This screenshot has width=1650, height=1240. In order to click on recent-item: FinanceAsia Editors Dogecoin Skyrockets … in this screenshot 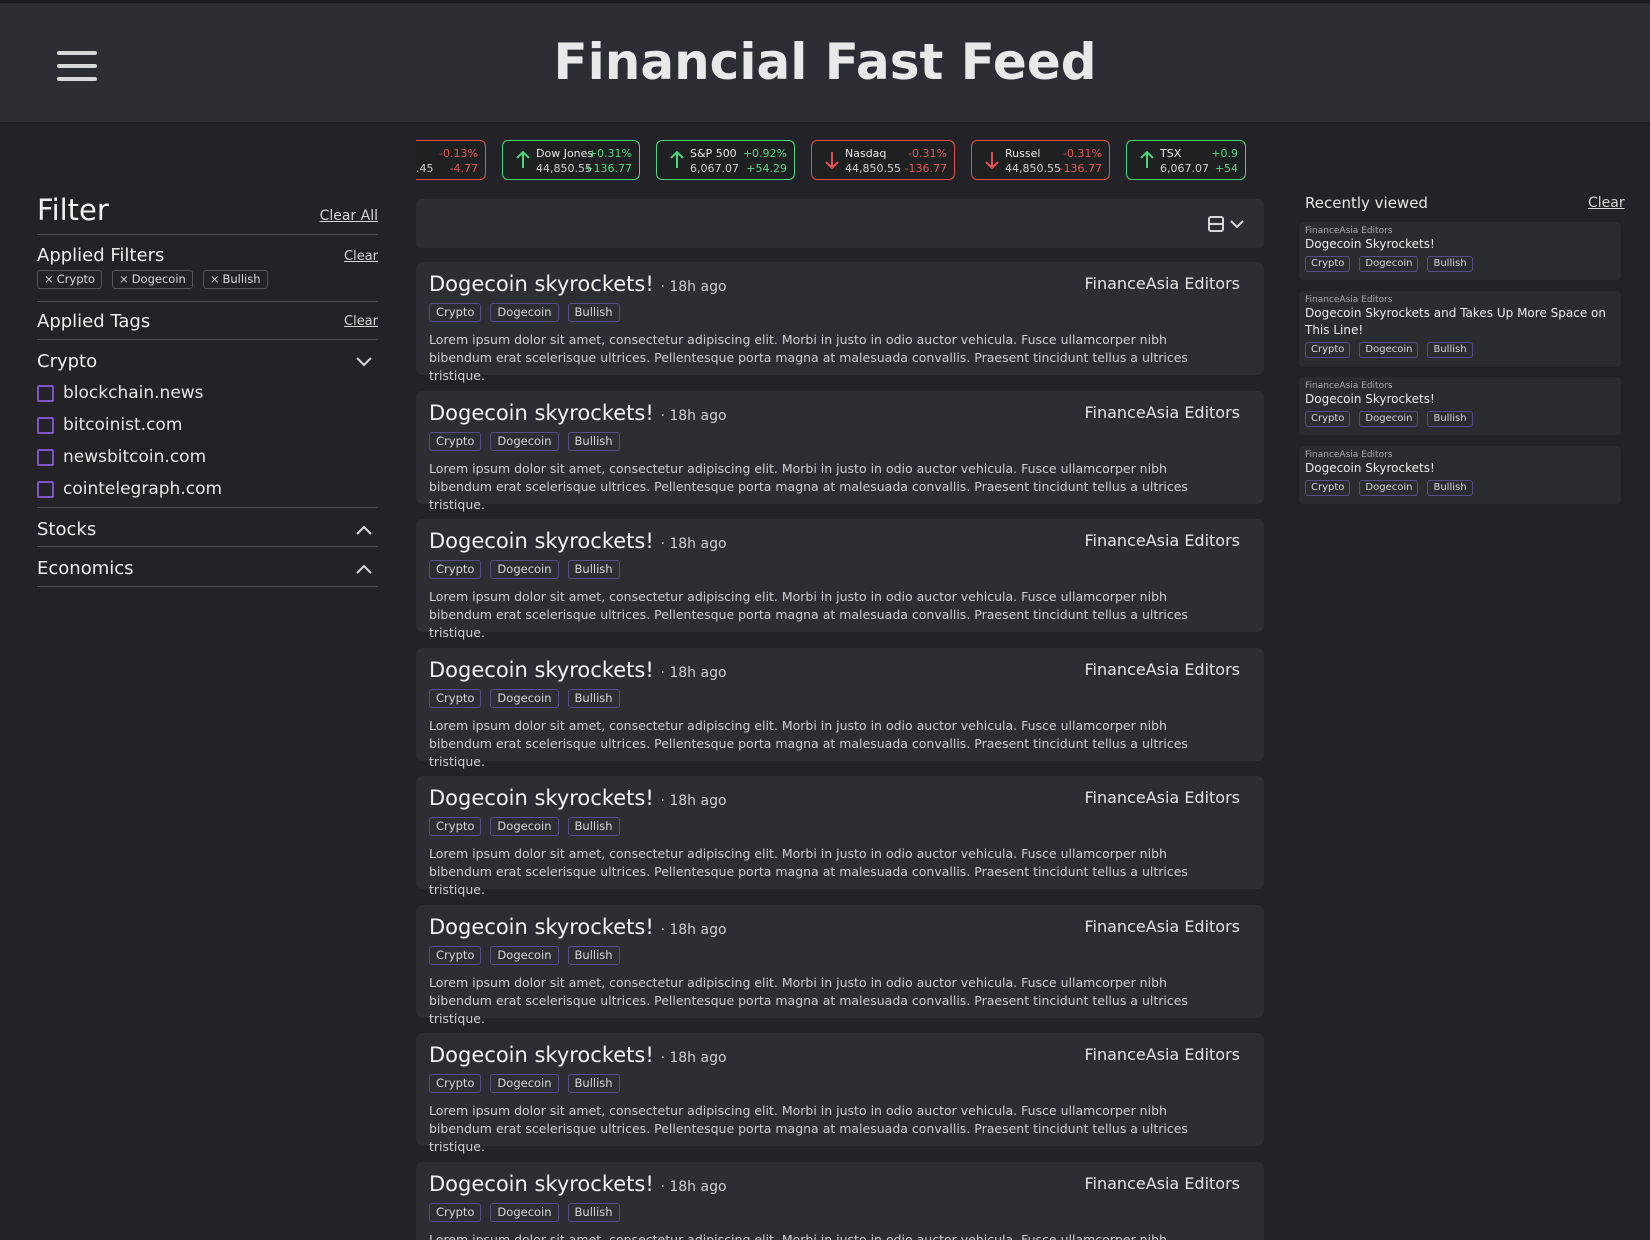, I will do `click(1460, 329)`.